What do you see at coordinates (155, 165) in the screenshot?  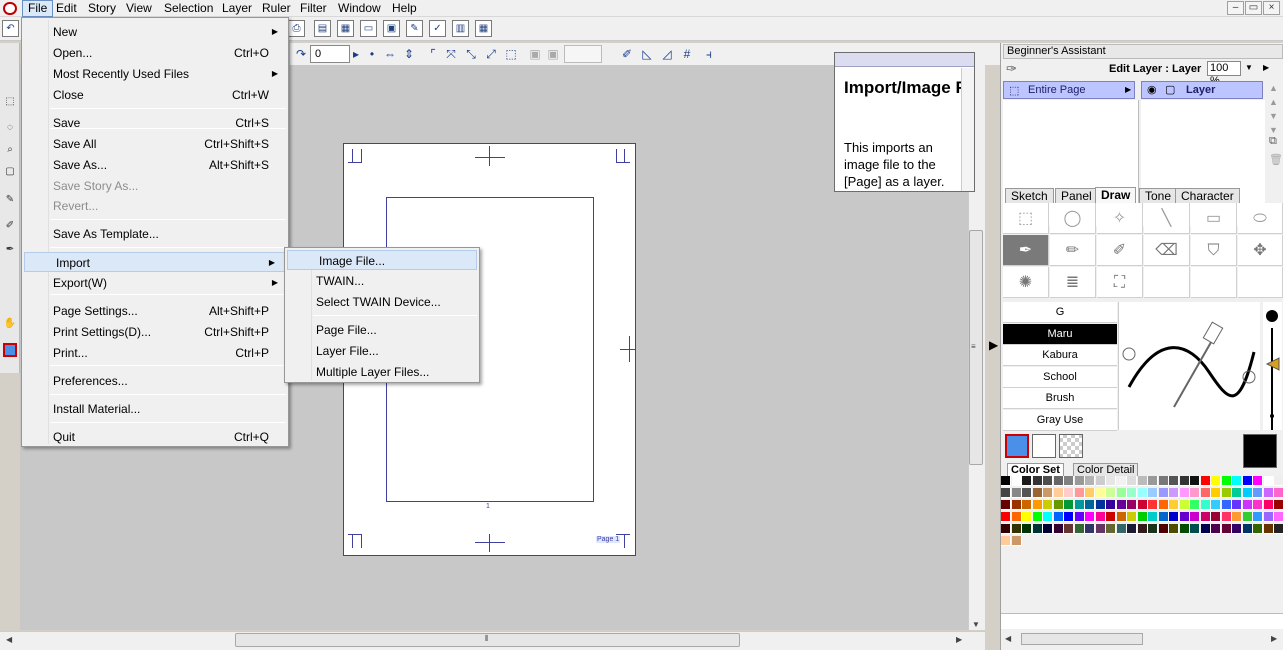 I see `file-menu-item-save-as: Save As... Alt+Shift+S` at bounding box center [155, 165].